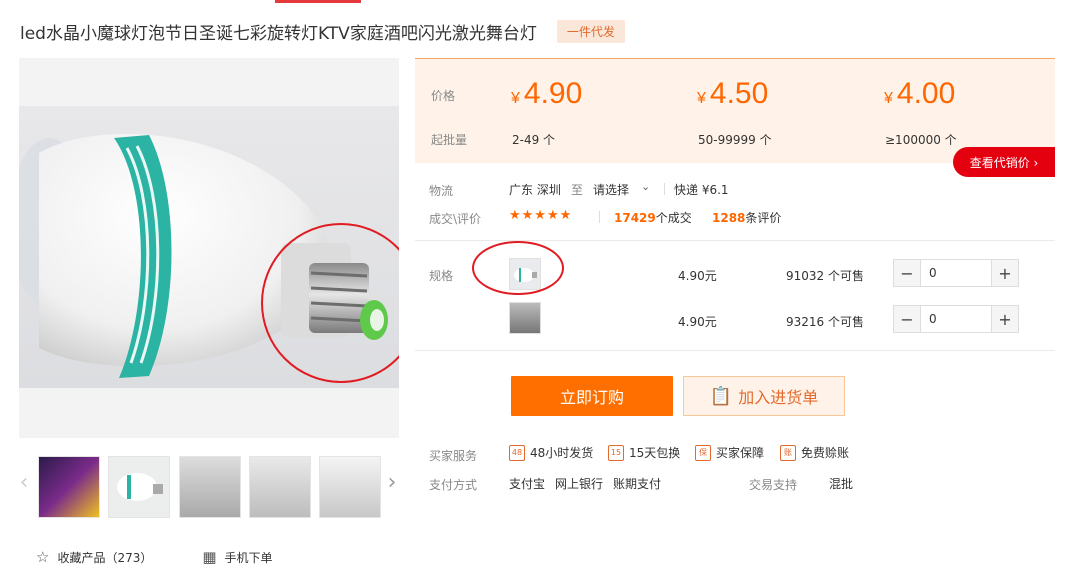 This screenshot has width=1089, height=582. What do you see at coordinates (449, 140) in the screenshot?
I see `min-qty-label: 起批量` at bounding box center [449, 140].